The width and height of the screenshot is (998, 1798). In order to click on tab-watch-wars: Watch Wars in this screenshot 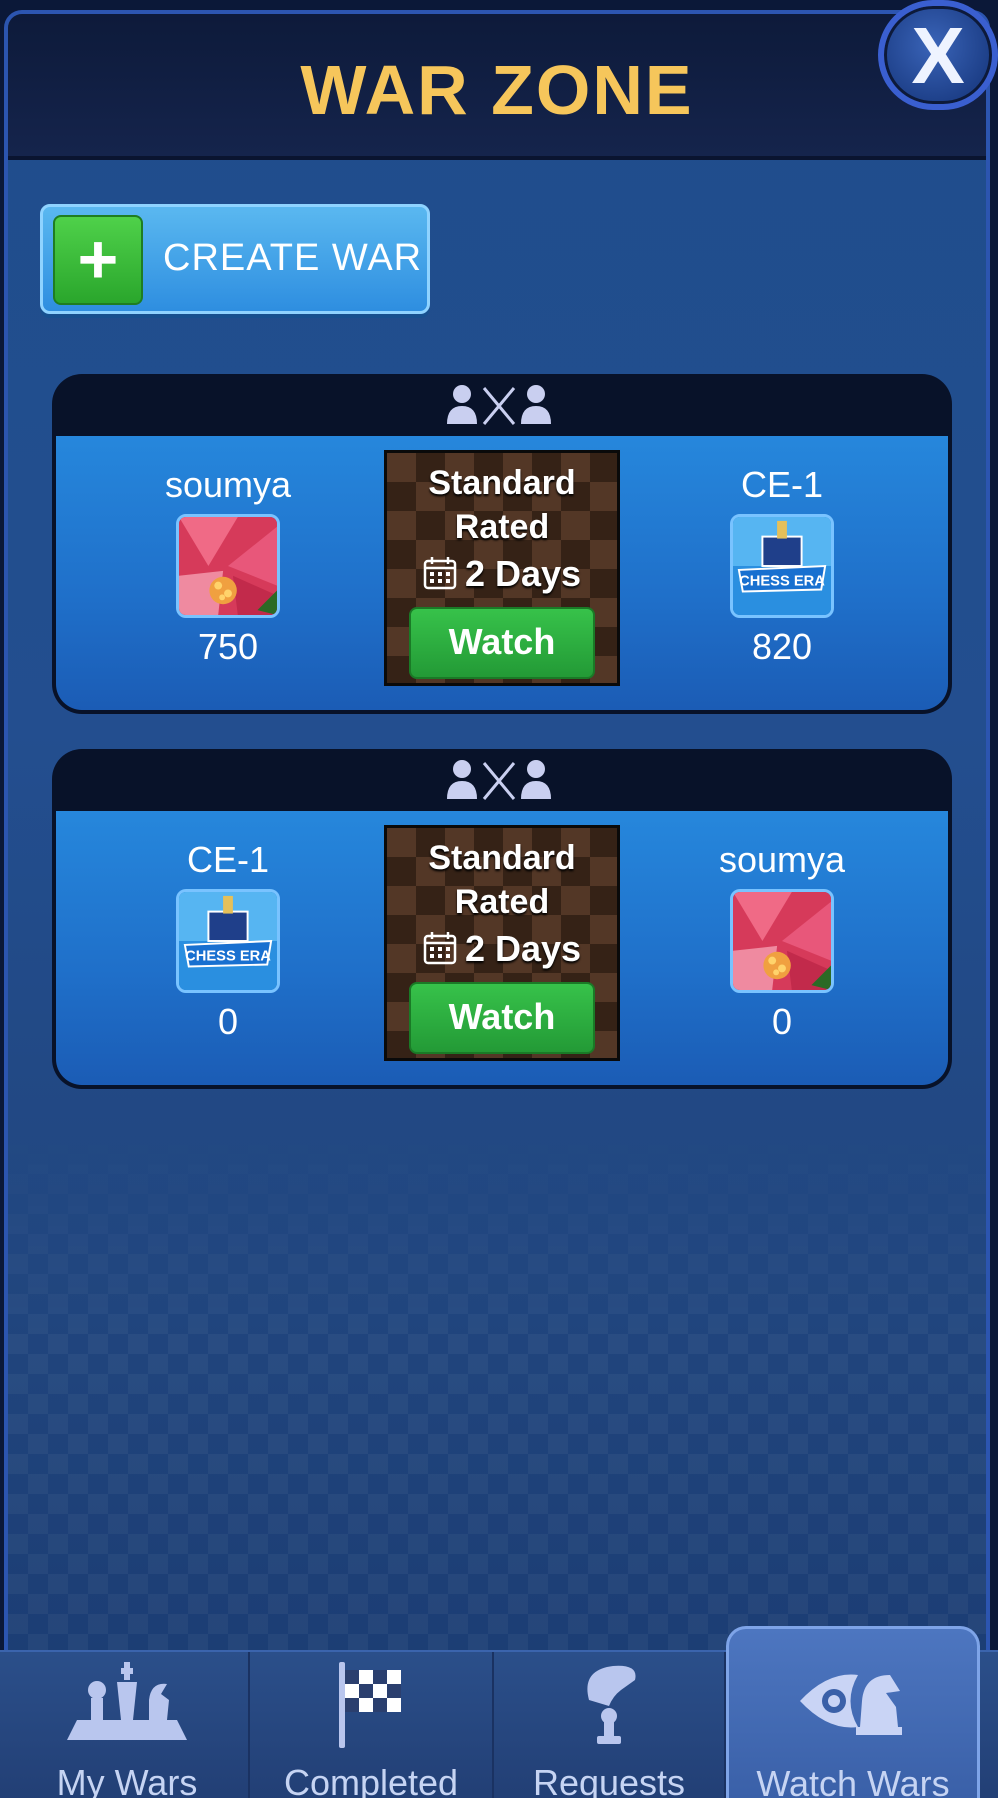, I will do `click(853, 1712)`.